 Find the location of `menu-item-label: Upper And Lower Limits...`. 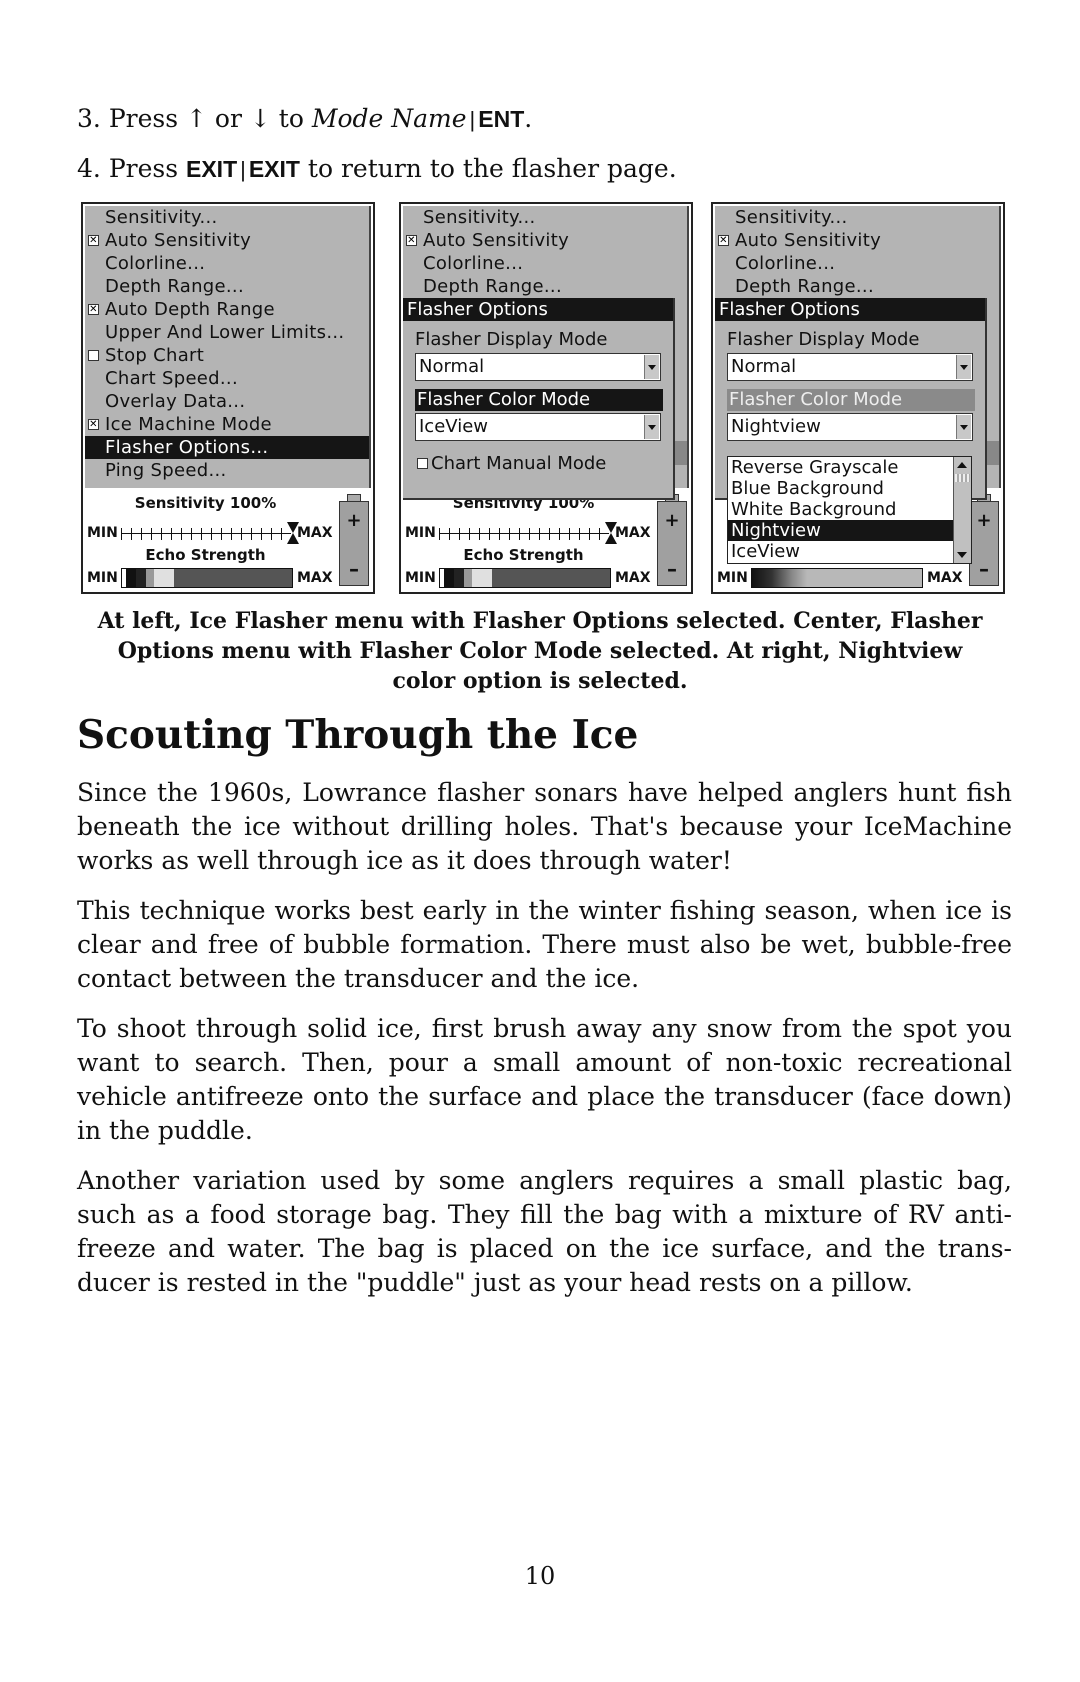

menu-item-label: Upper And Lower Limits... is located at coordinates (225, 332).